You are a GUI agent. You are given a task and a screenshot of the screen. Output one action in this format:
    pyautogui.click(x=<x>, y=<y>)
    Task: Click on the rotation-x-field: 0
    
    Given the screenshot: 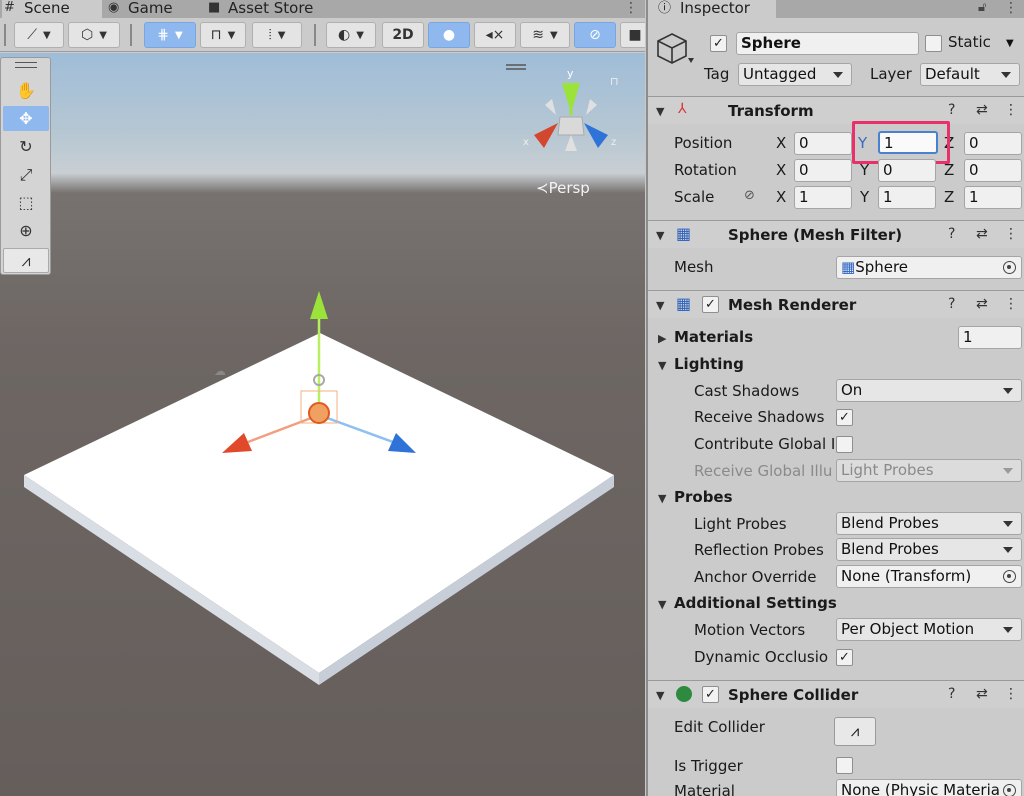 What is the action you would take?
    pyautogui.click(x=823, y=170)
    